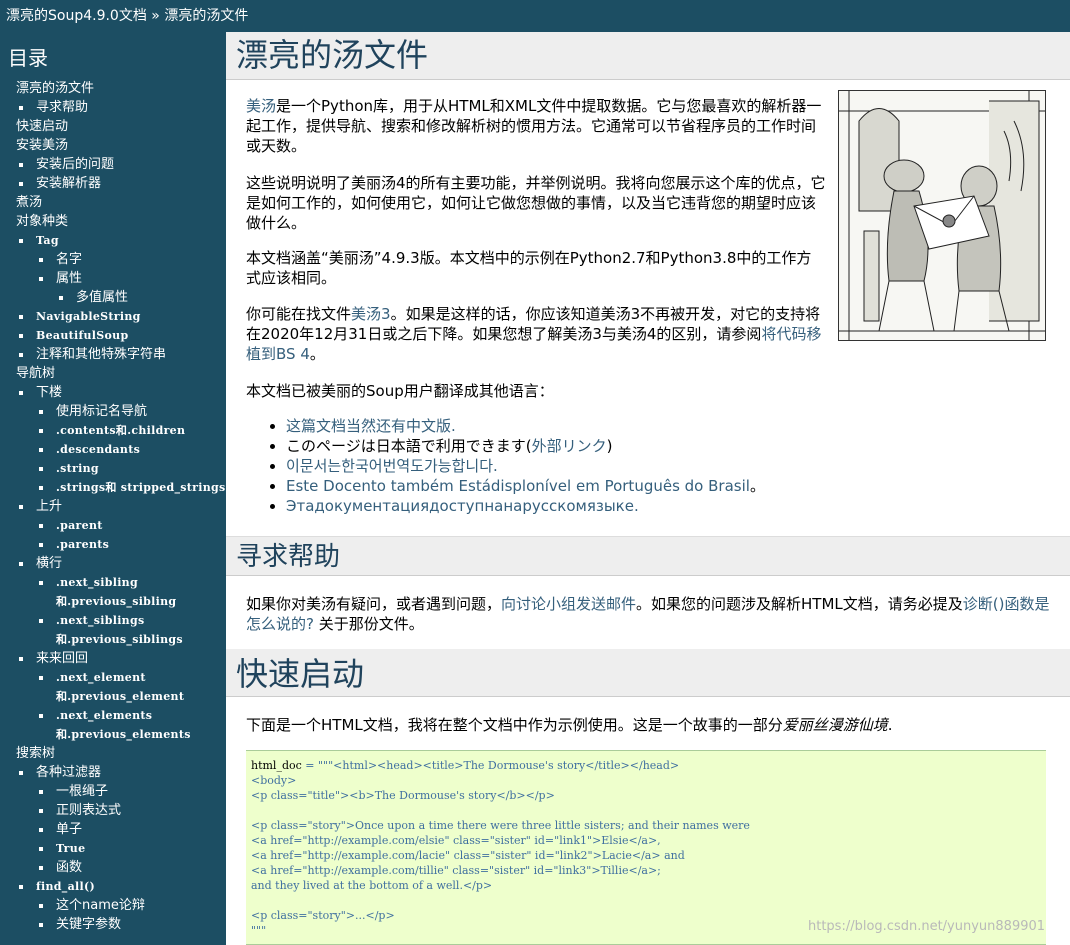 This screenshot has height=945, width=1070. I want to click on toc-link: 函数, so click(69, 867).